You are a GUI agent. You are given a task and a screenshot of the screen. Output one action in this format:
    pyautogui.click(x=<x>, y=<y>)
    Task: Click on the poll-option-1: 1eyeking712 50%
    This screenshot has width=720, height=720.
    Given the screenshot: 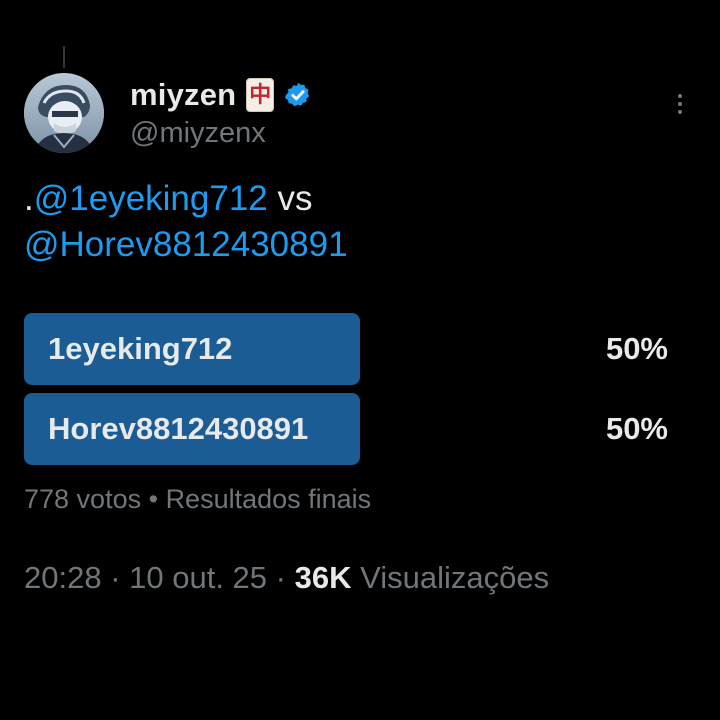 What is the action you would take?
    pyautogui.click(x=360, y=349)
    